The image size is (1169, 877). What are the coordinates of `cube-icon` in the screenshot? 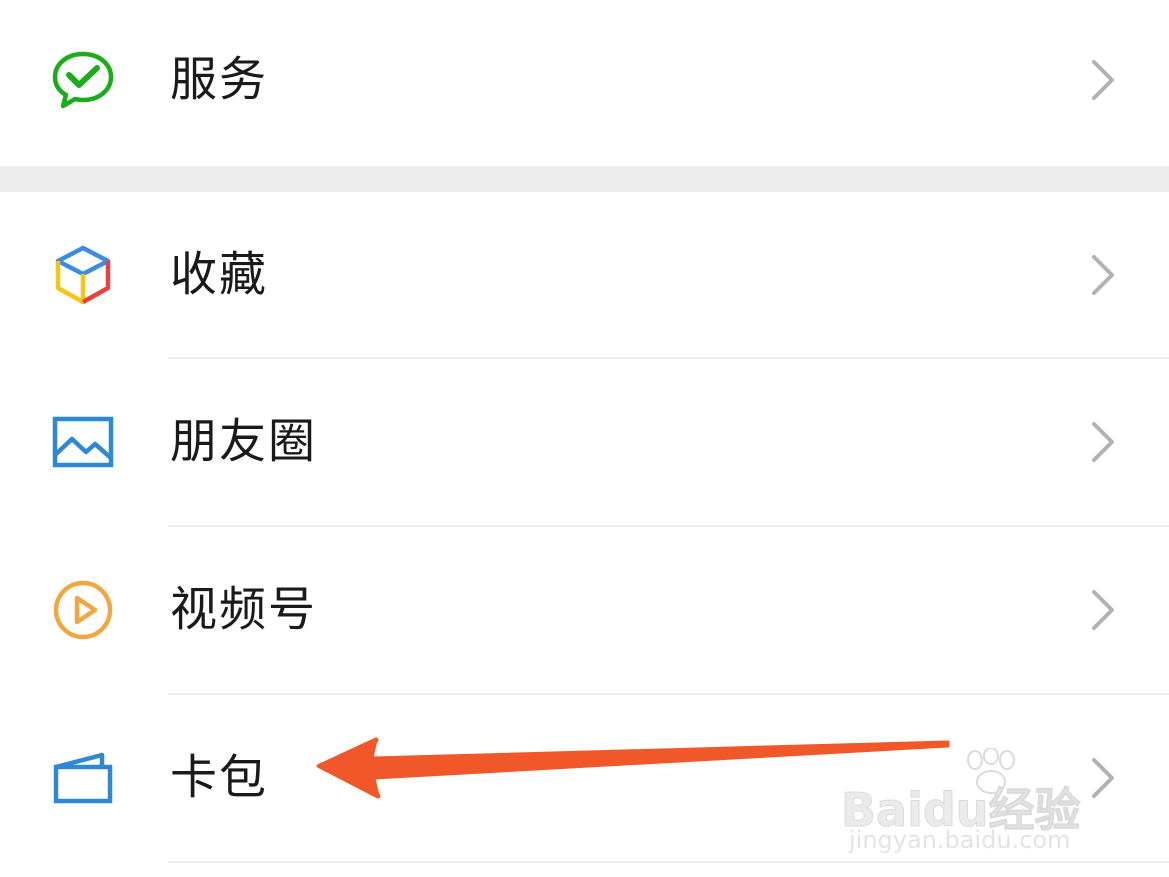 It's located at (83, 275).